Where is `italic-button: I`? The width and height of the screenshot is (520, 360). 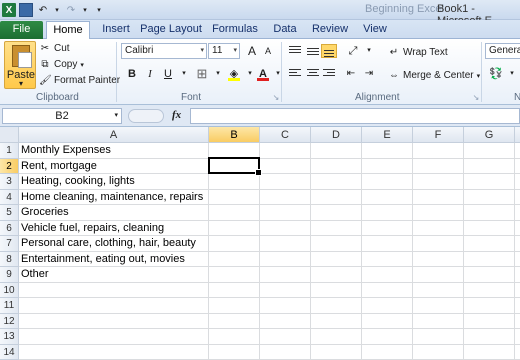
italic-button: I is located at coordinates (150, 74).